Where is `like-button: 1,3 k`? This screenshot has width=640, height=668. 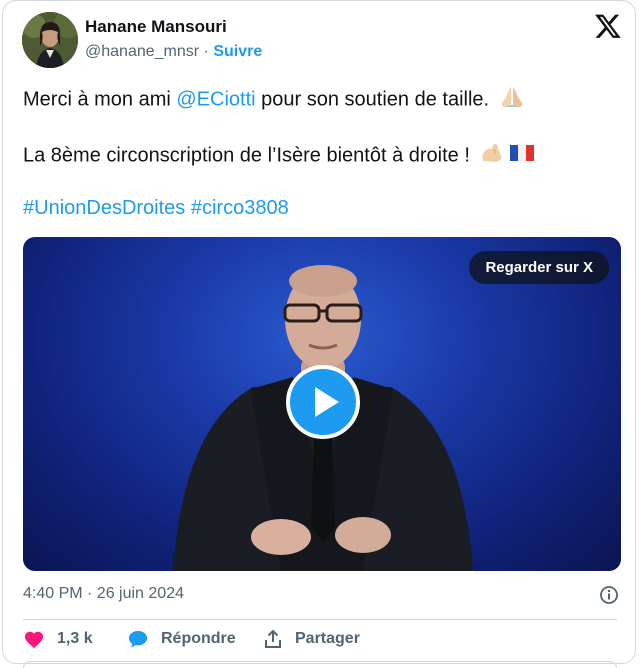 like-button: 1,3 k is located at coordinates (58, 639).